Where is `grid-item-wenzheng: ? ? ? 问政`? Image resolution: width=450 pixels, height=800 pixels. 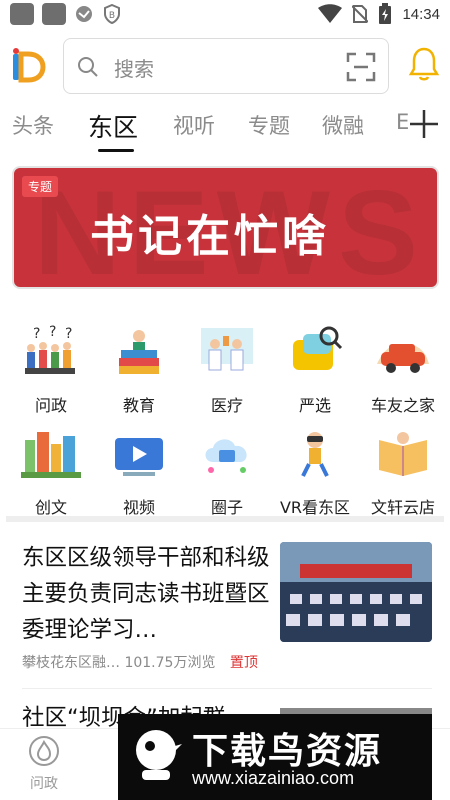 grid-item-wenzheng: ? ? ? 问政 is located at coordinates (51, 370).